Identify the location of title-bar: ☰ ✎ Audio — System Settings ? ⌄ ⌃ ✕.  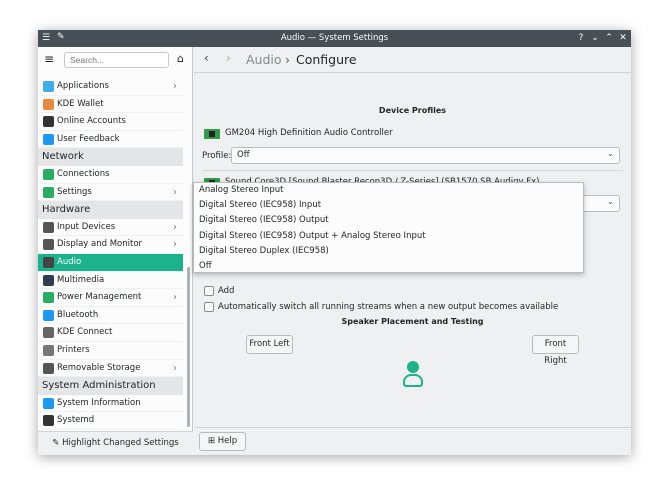
(334, 38).